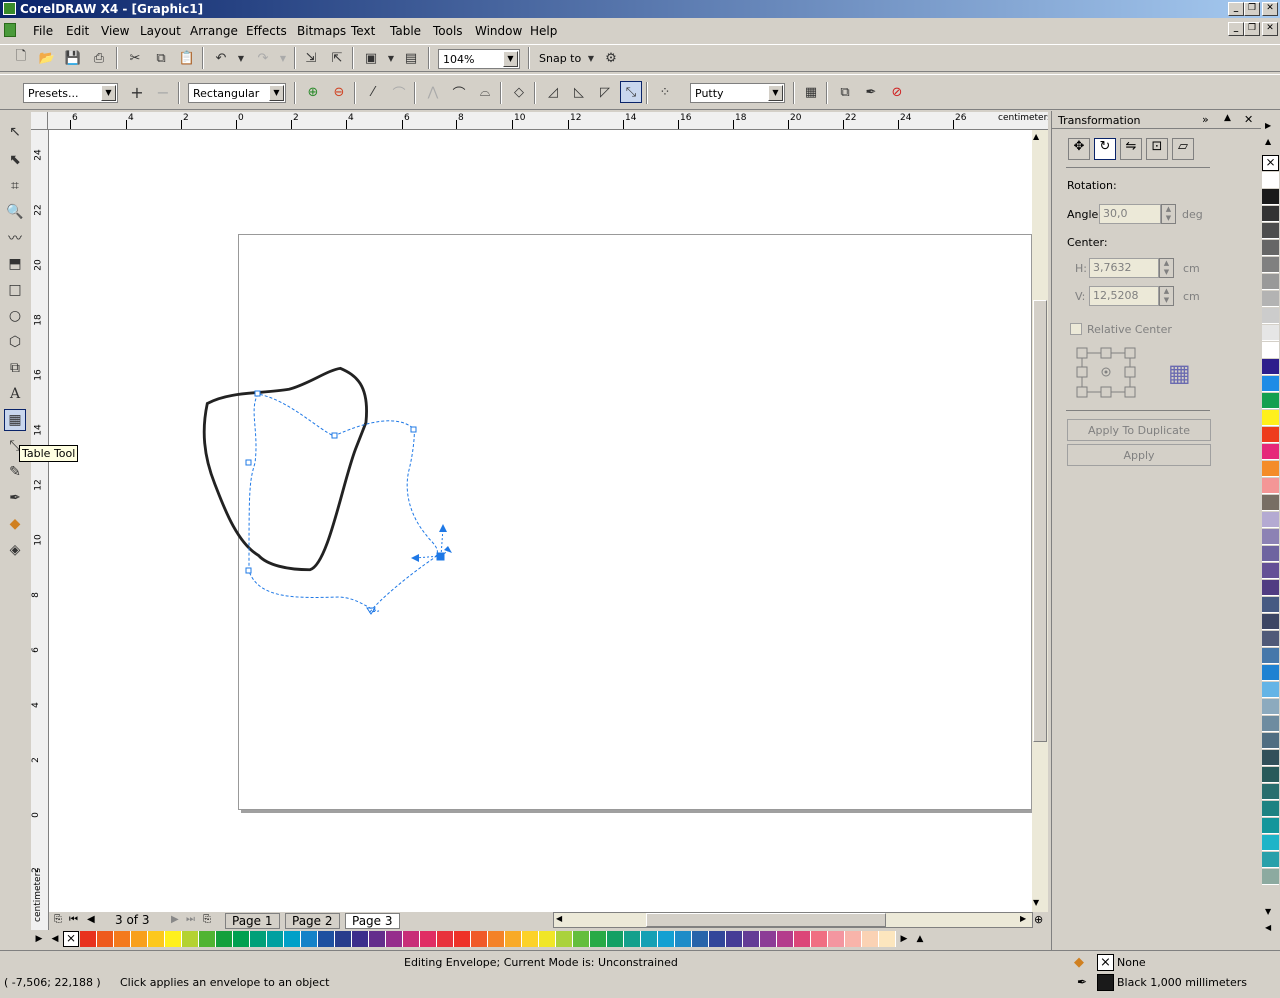 The width and height of the screenshot is (1280, 998). I want to click on envelope-double-arc-icon: ◺, so click(579, 92).